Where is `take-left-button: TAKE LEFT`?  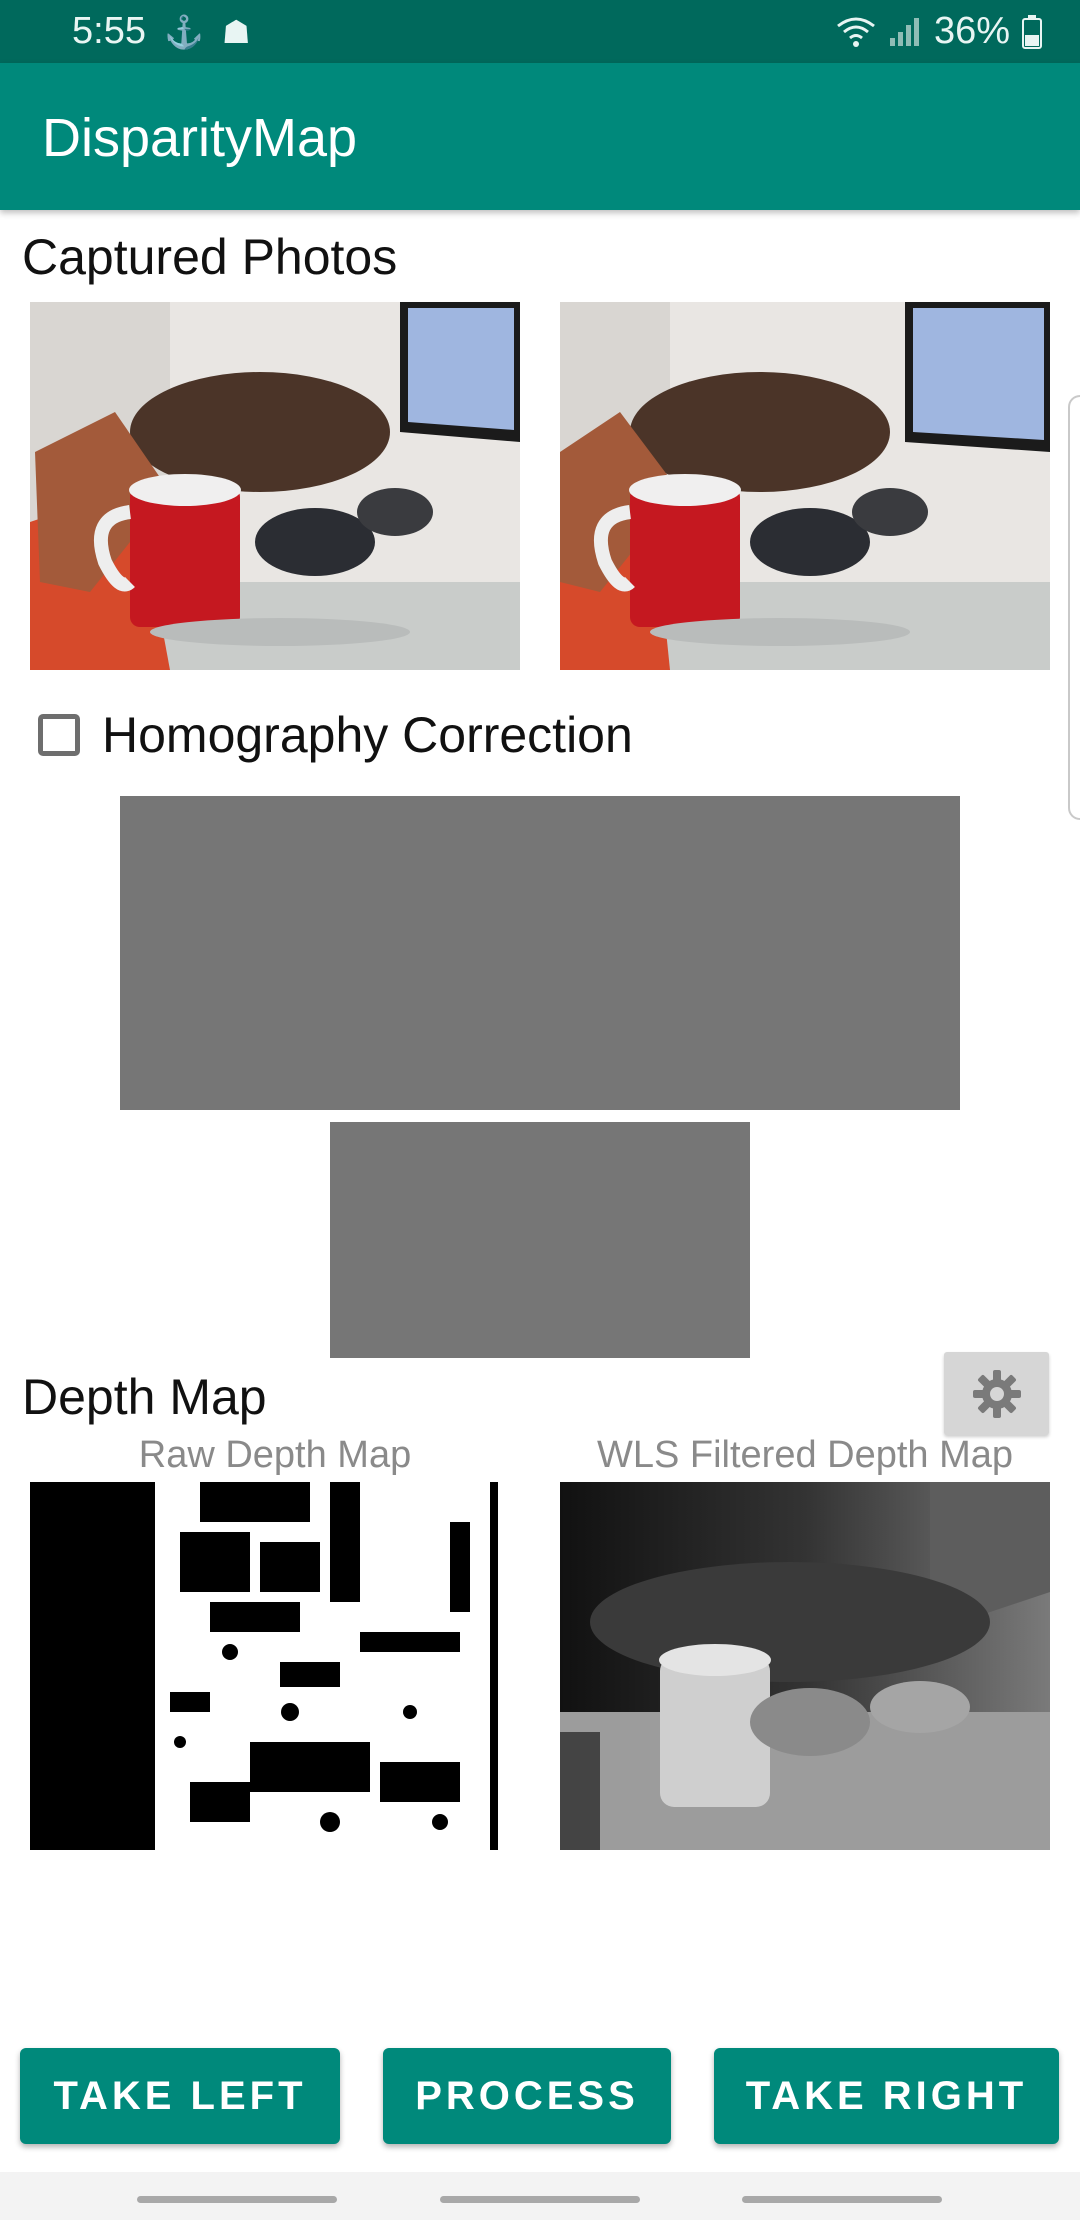 take-left-button: TAKE LEFT is located at coordinates (180, 2096).